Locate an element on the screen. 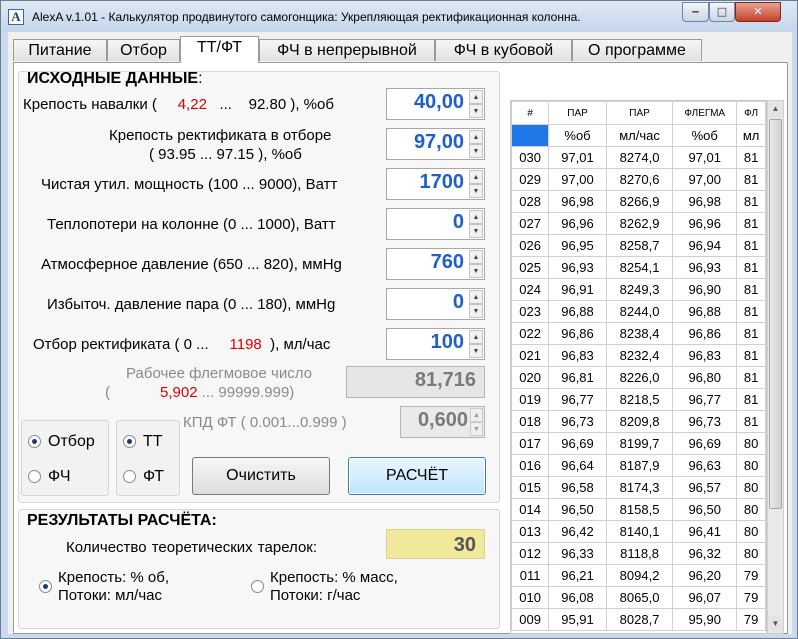 This screenshot has height=639, width=798. table-row: 019 96,77 8218,5 96,77 81 is located at coordinates (638, 399).